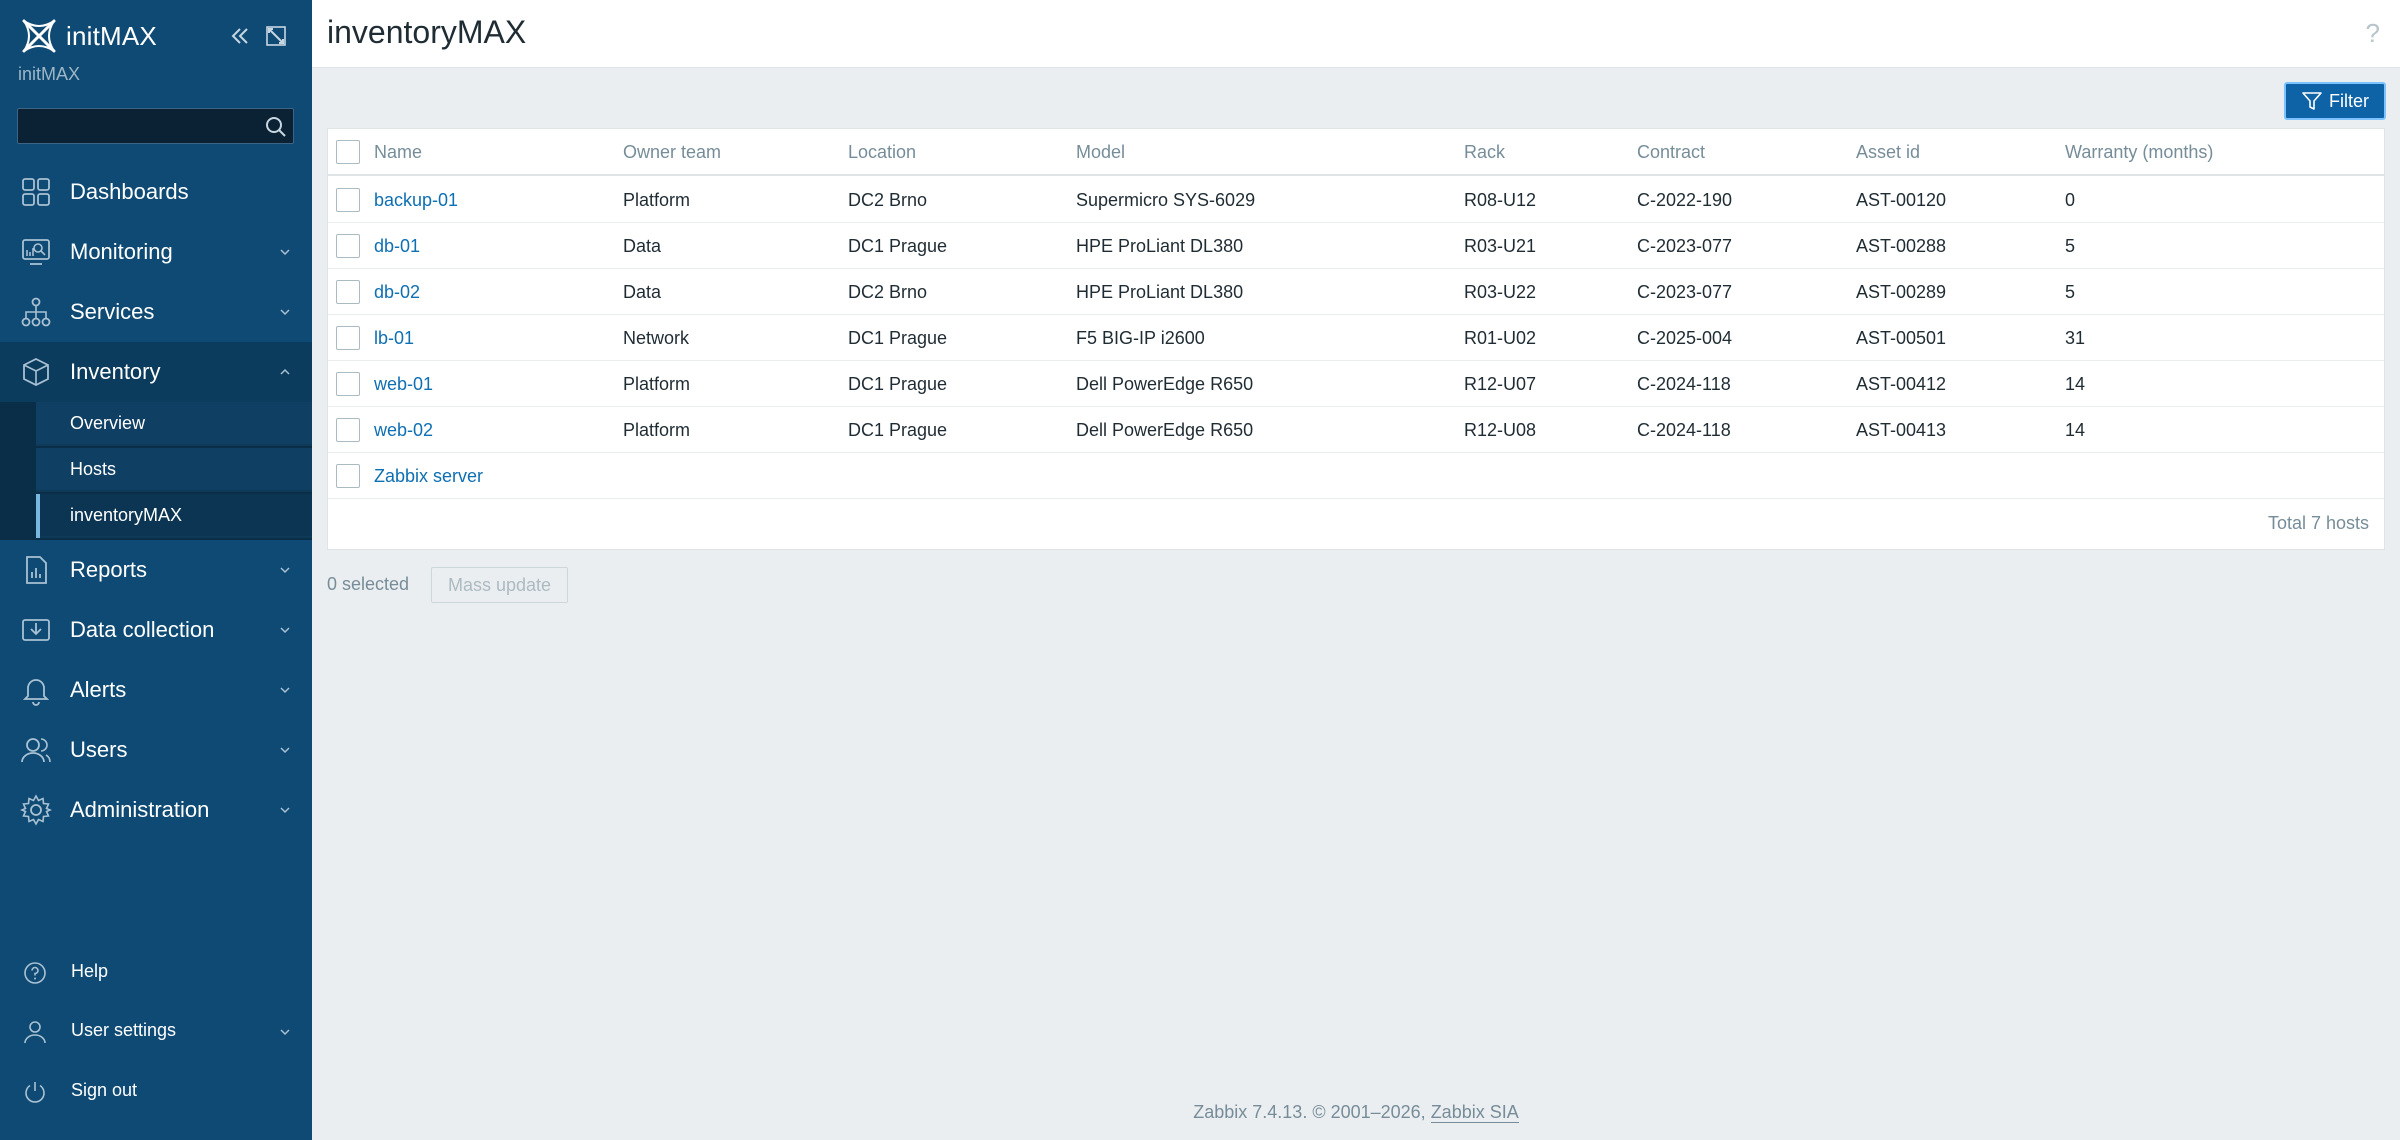 This screenshot has width=2400, height=1140. Describe the element at coordinates (397, 292) in the screenshot. I see `host-name-link: db-02` at that location.